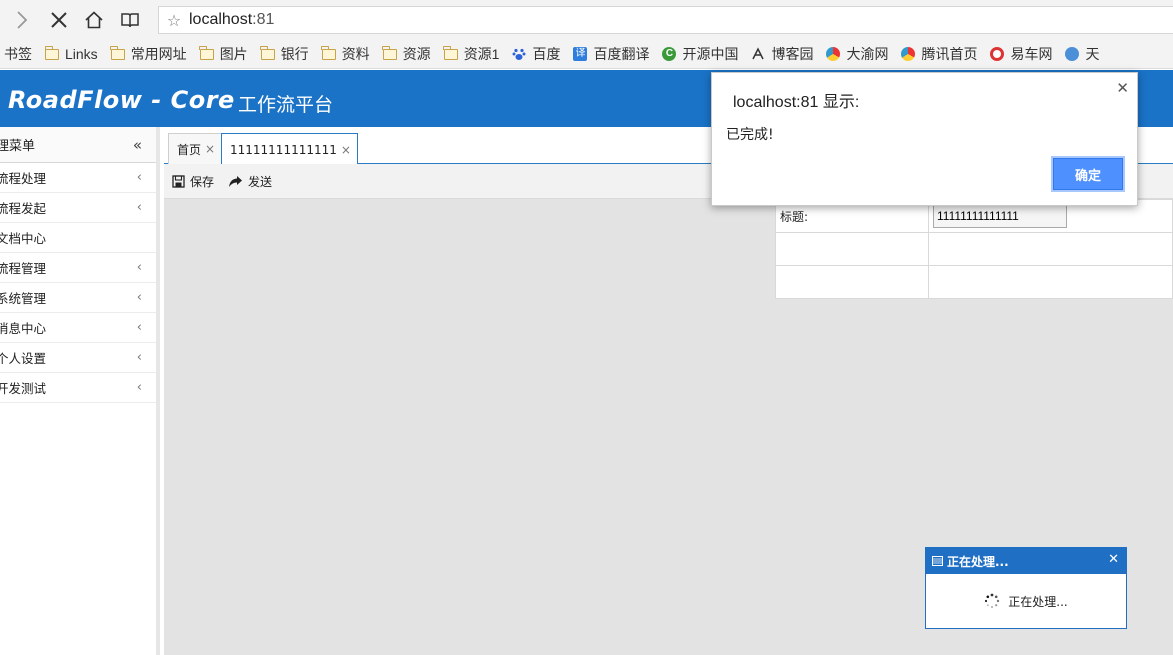  Describe the element at coordinates (22, 20) in the screenshot. I see `forward-icon` at that location.